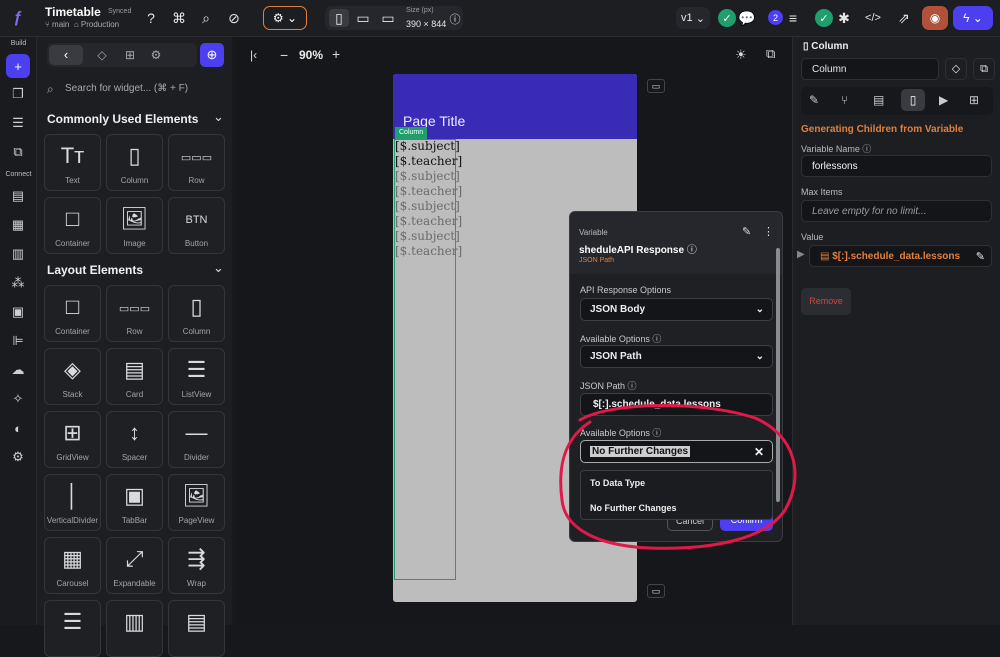  I want to click on collapse-panel-icon: |‹, so click(253, 55).